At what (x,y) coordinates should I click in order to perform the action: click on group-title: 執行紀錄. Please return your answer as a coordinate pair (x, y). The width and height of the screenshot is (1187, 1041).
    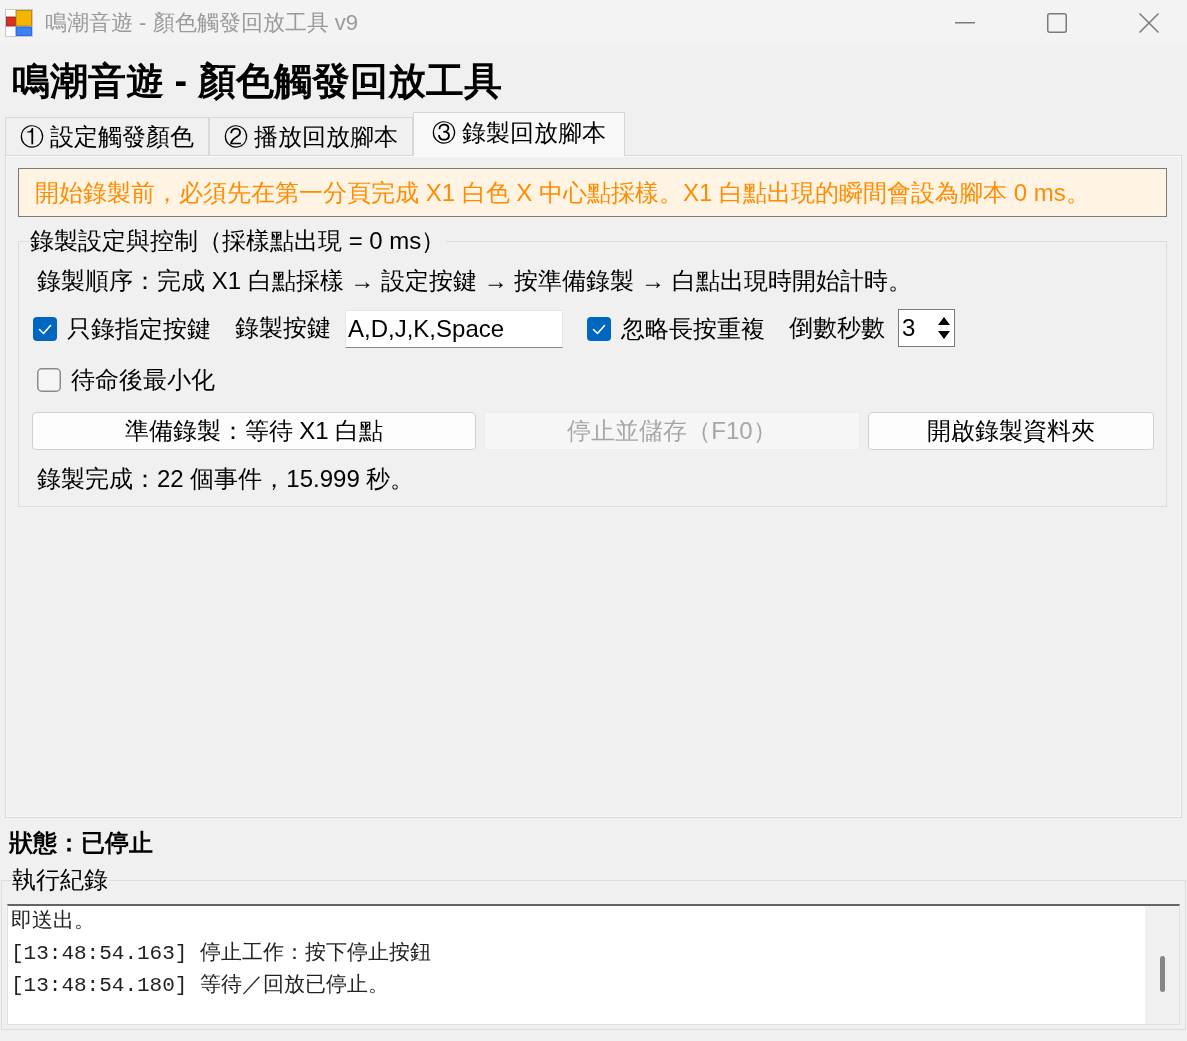
    Looking at the image, I should click on (60, 880).